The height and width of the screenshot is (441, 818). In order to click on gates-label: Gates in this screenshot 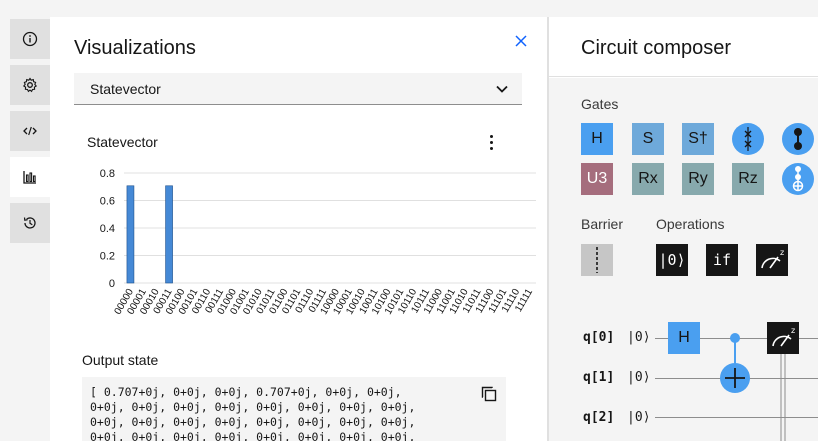, I will do `click(600, 104)`.